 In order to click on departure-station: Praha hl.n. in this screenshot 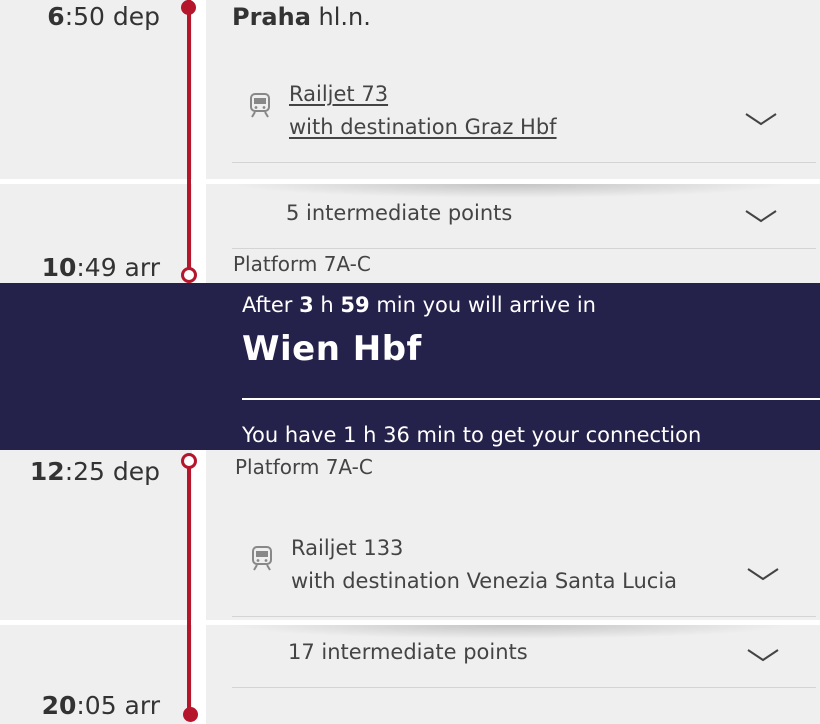, I will do `click(301, 17)`.